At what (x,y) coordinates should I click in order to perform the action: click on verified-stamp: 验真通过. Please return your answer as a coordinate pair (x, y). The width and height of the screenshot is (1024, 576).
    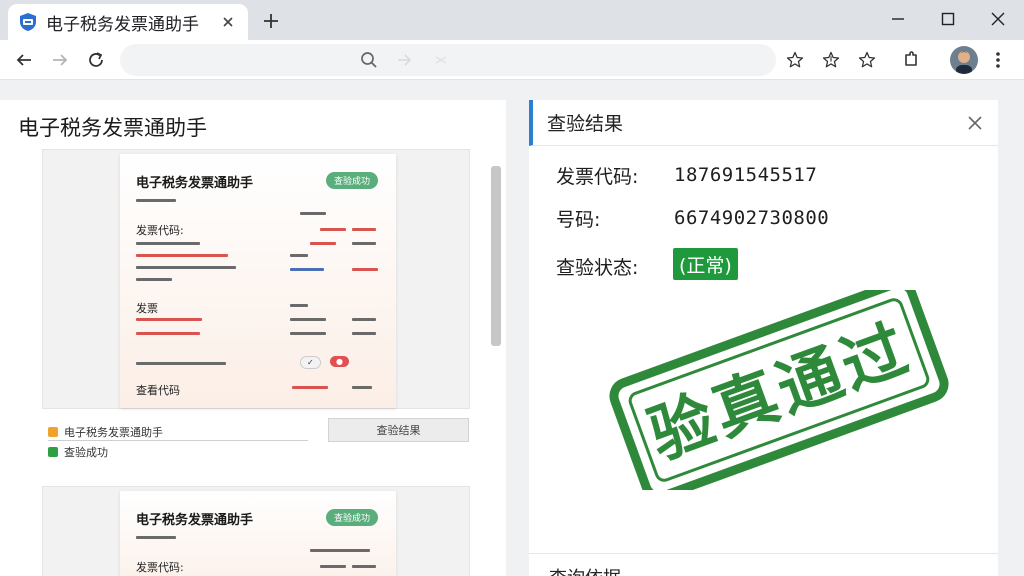
    Looking at the image, I should click on (779, 390).